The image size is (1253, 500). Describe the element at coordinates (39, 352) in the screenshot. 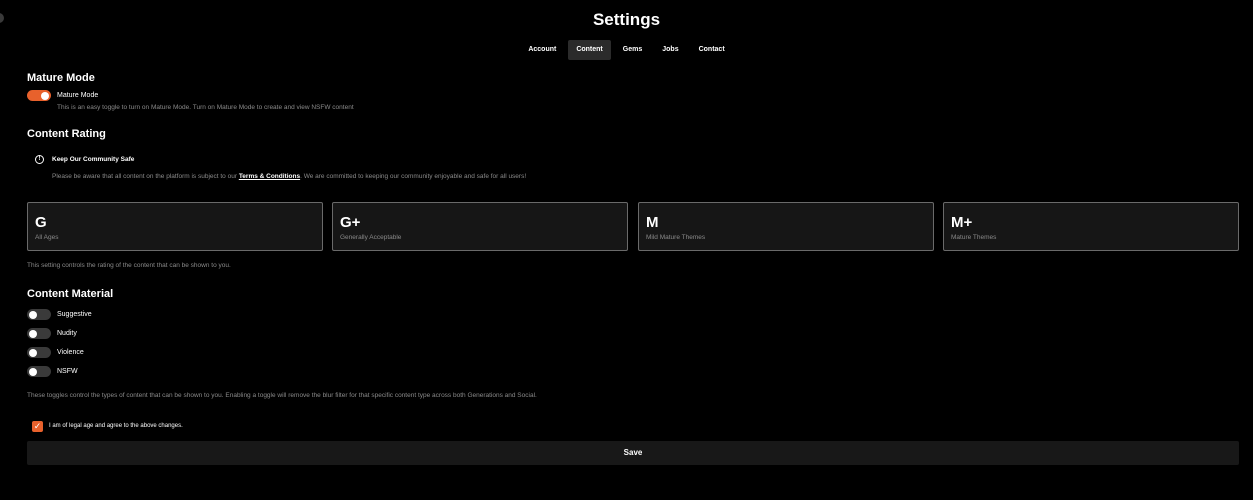

I see `violence-toggle` at that location.